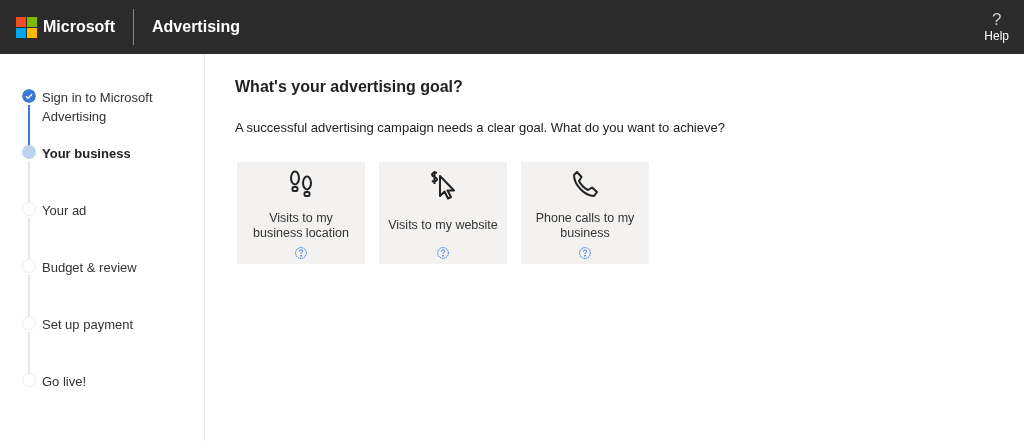 The width and height of the screenshot is (1024, 441). What do you see at coordinates (443, 213) in the screenshot?
I see `goal-card: Visits to my website` at bounding box center [443, 213].